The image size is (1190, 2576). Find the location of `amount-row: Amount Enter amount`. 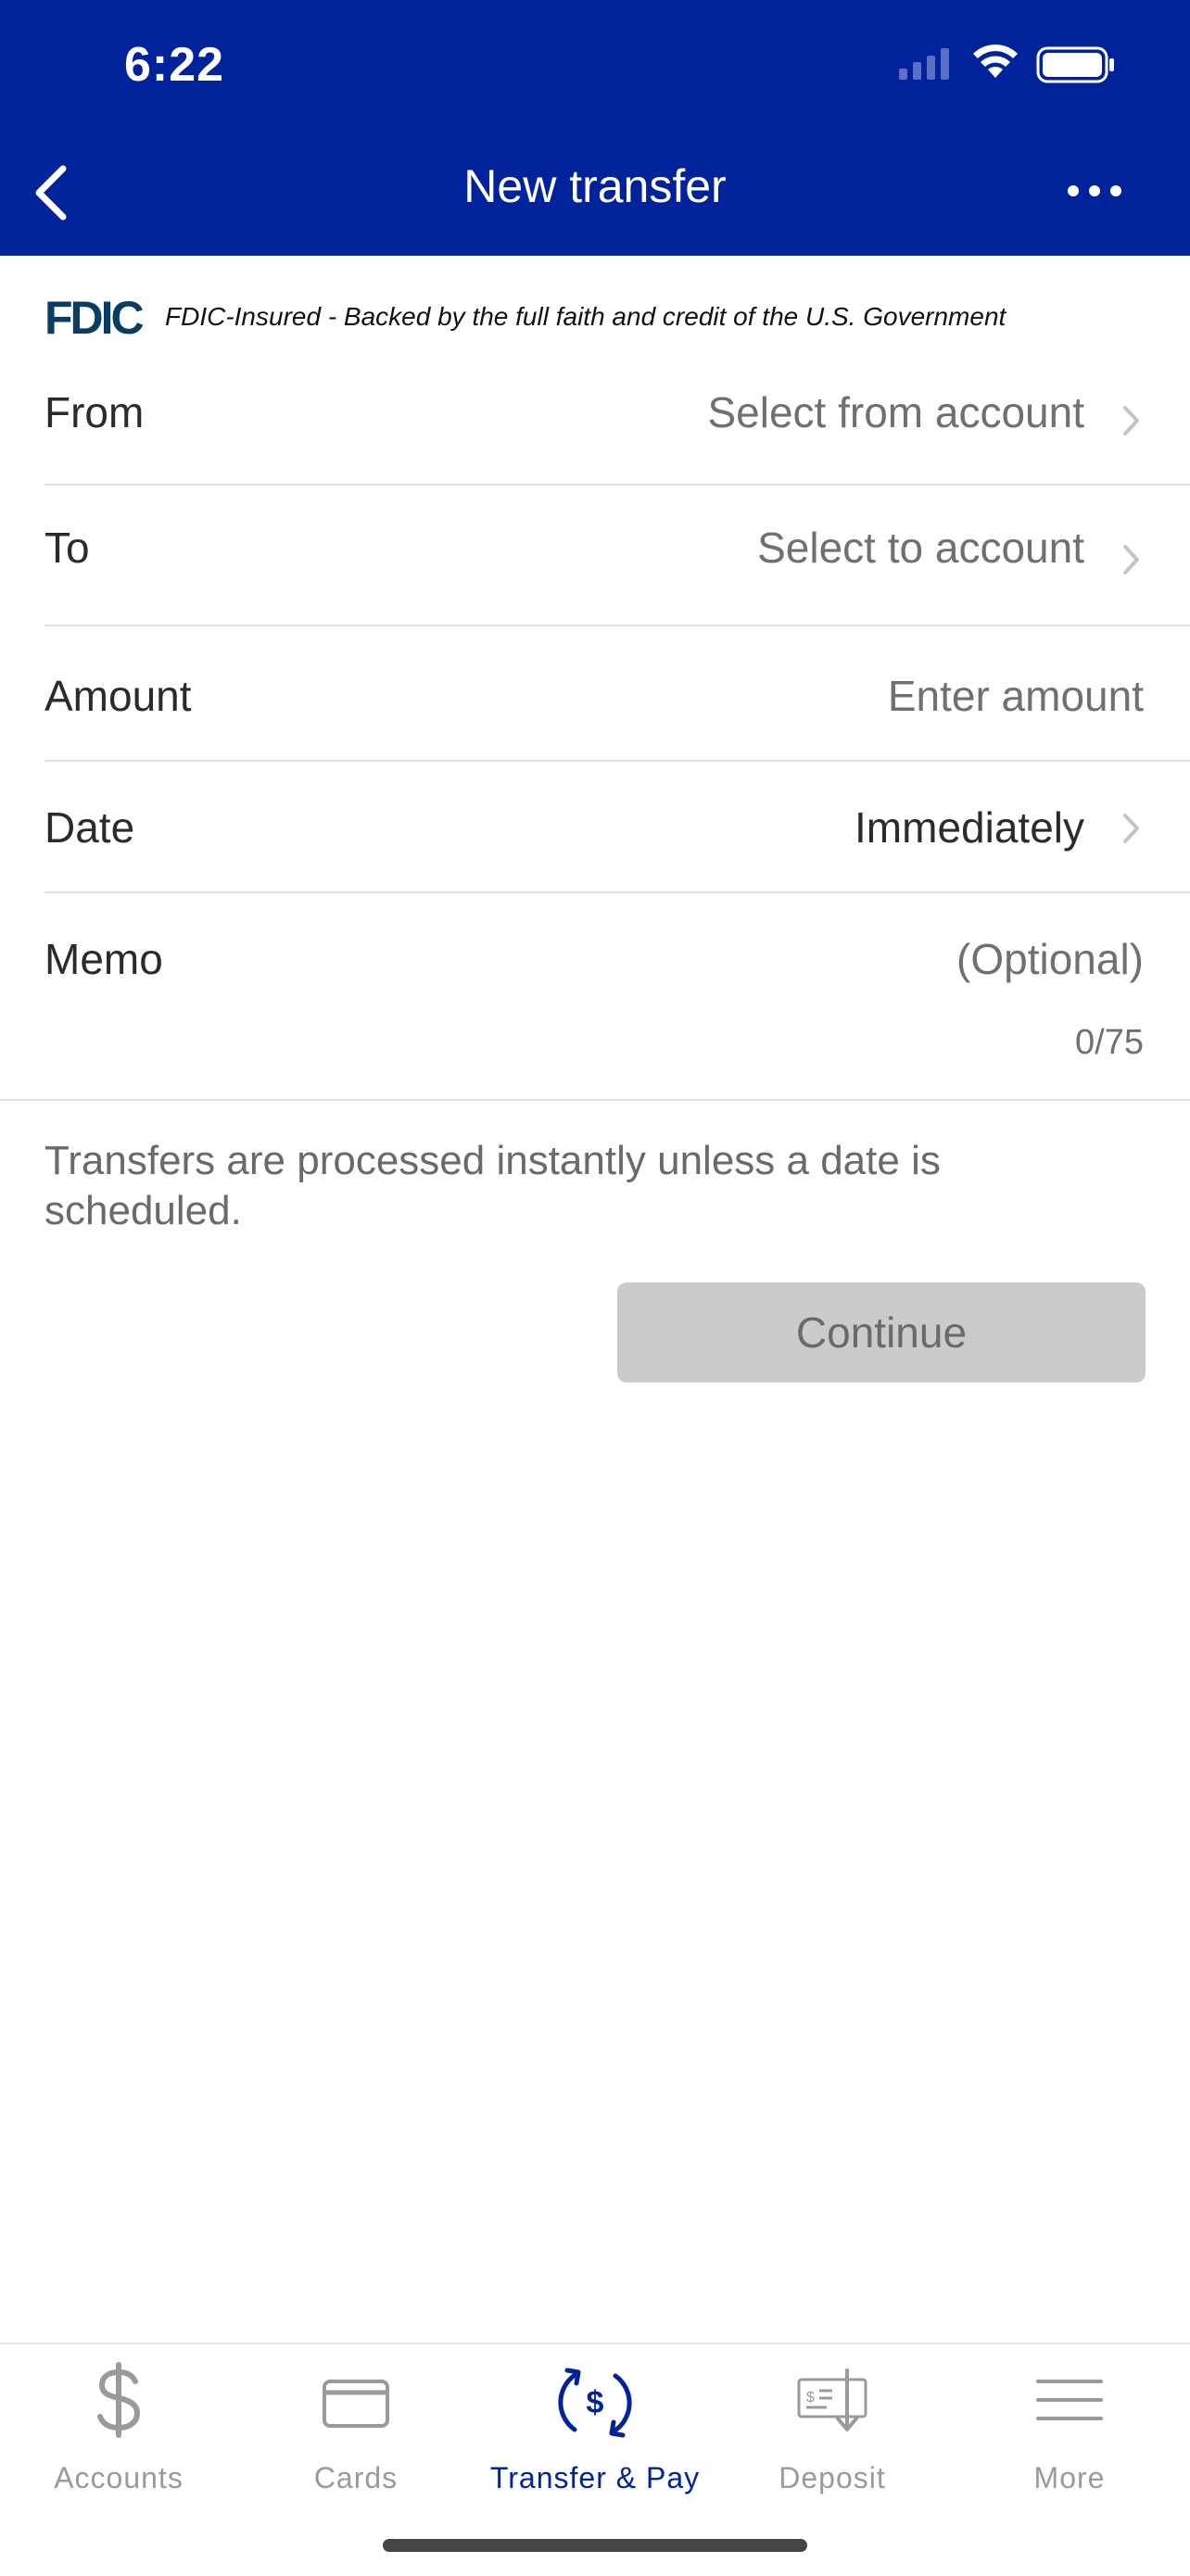

amount-row: Amount Enter amount is located at coordinates (617, 709).